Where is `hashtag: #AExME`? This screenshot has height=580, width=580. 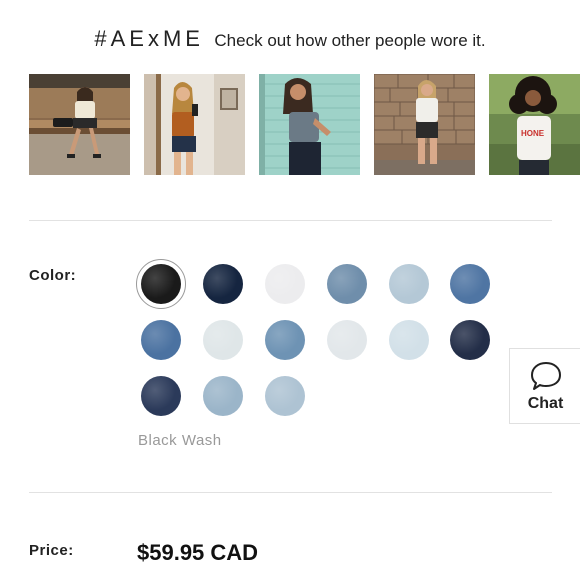 hashtag: #AExME is located at coordinates (149, 38).